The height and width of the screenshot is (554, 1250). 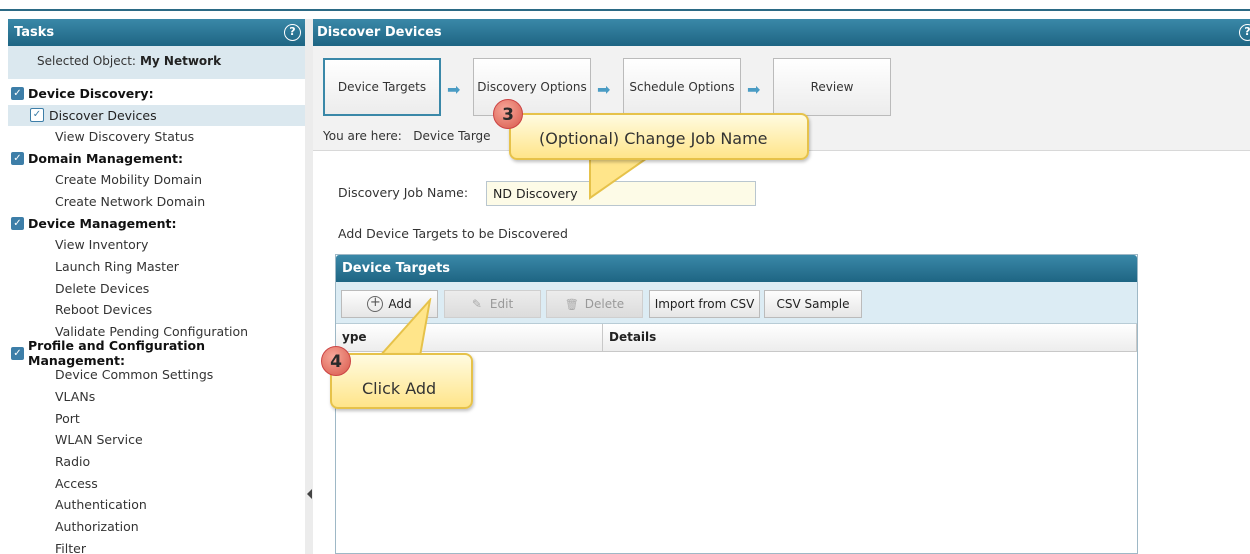 I want to click on tasks-header: Tasks ?, so click(x=156, y=32).